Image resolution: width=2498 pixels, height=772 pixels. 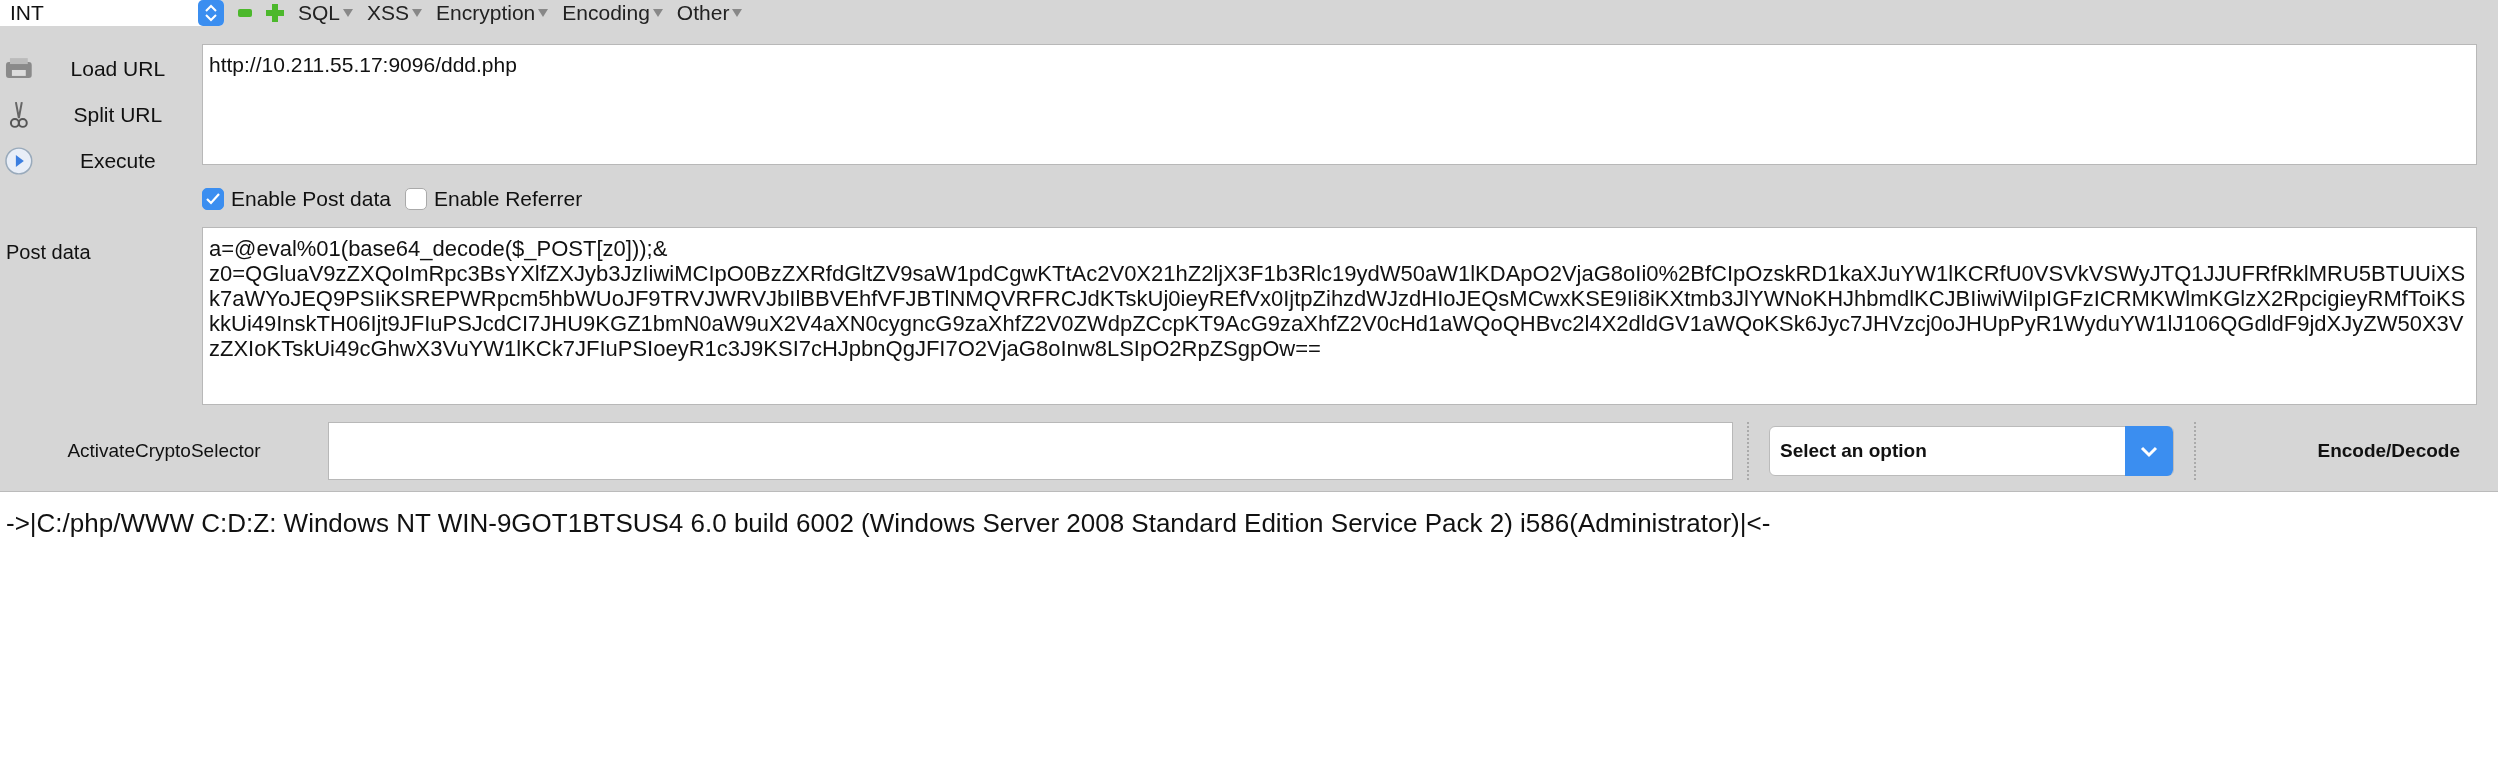 What do you see at coordinates (612, 13) in the screenshot?
I see `menu: Encoding` at bounding box center [612, 13].